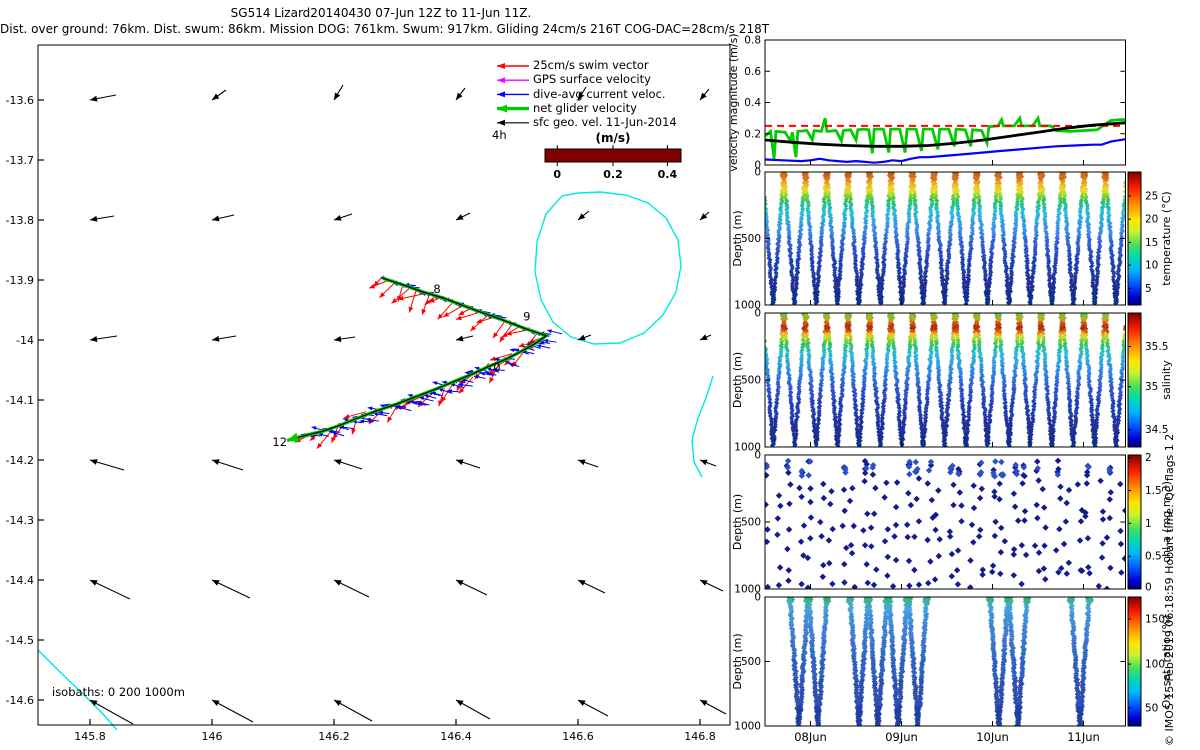 This screenshot has height=750, width=1200. I want to click on svg-text: 50, so click(1151, 708).